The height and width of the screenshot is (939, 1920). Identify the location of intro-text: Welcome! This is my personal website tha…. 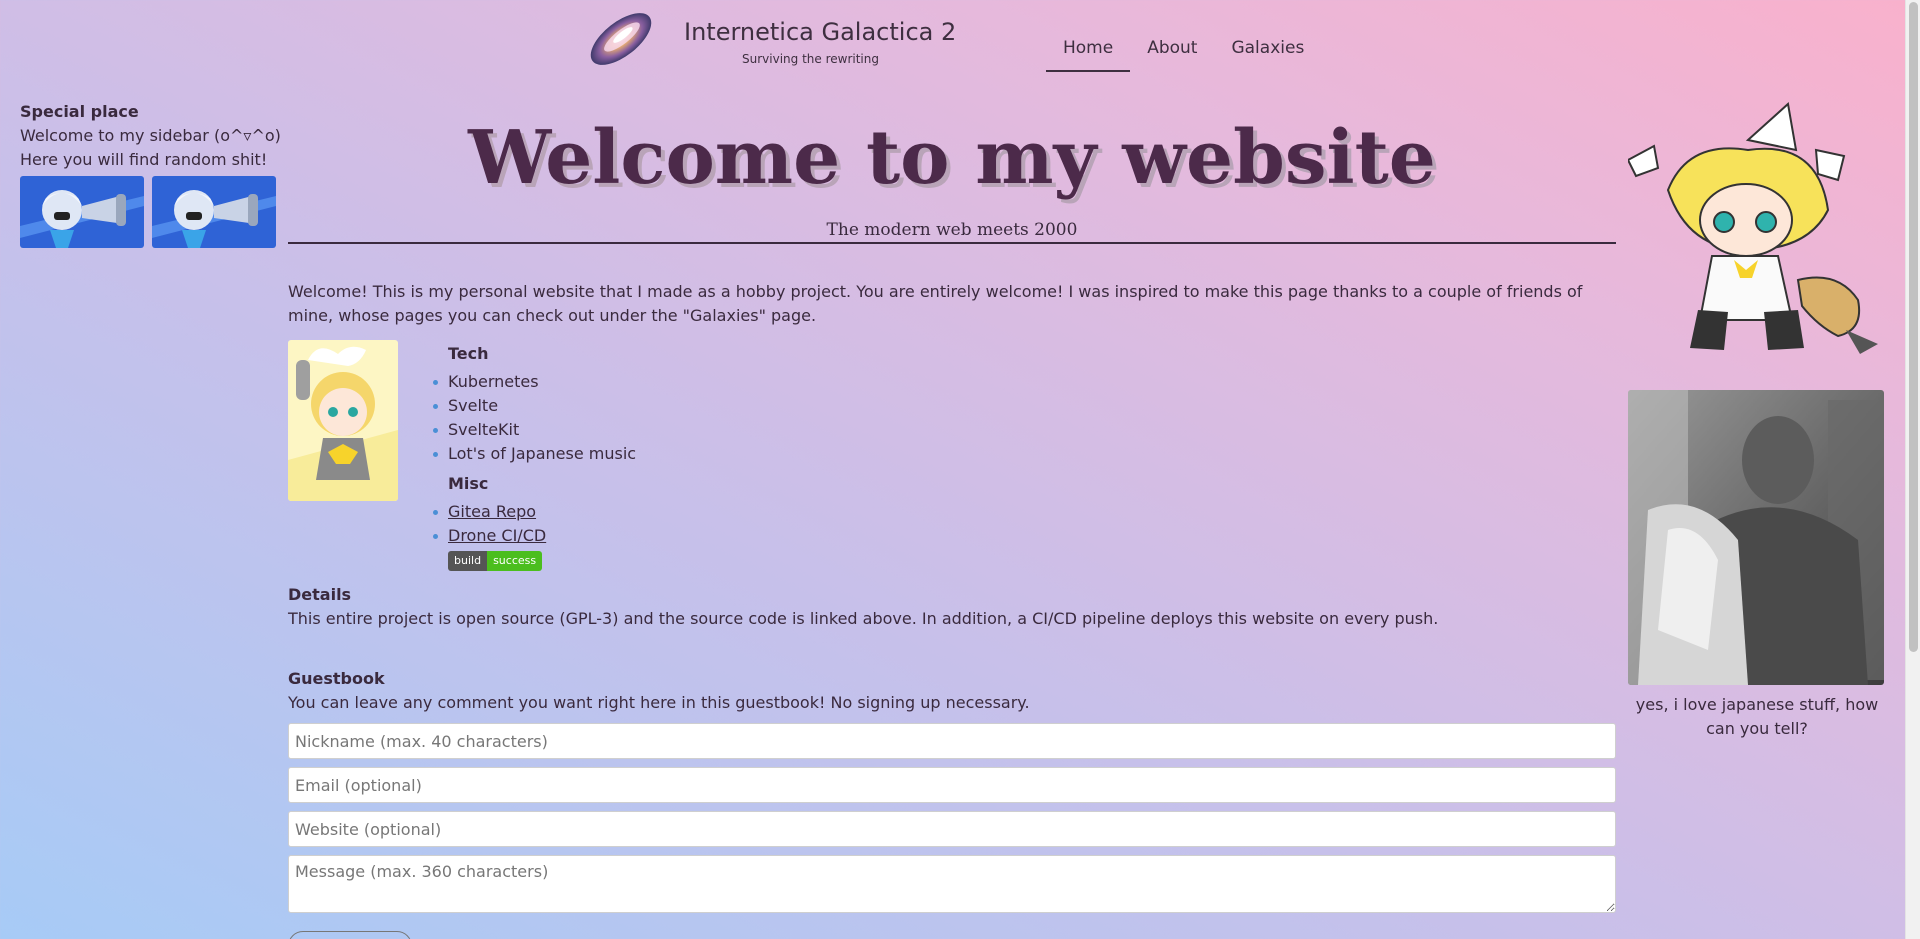
(935, 303).